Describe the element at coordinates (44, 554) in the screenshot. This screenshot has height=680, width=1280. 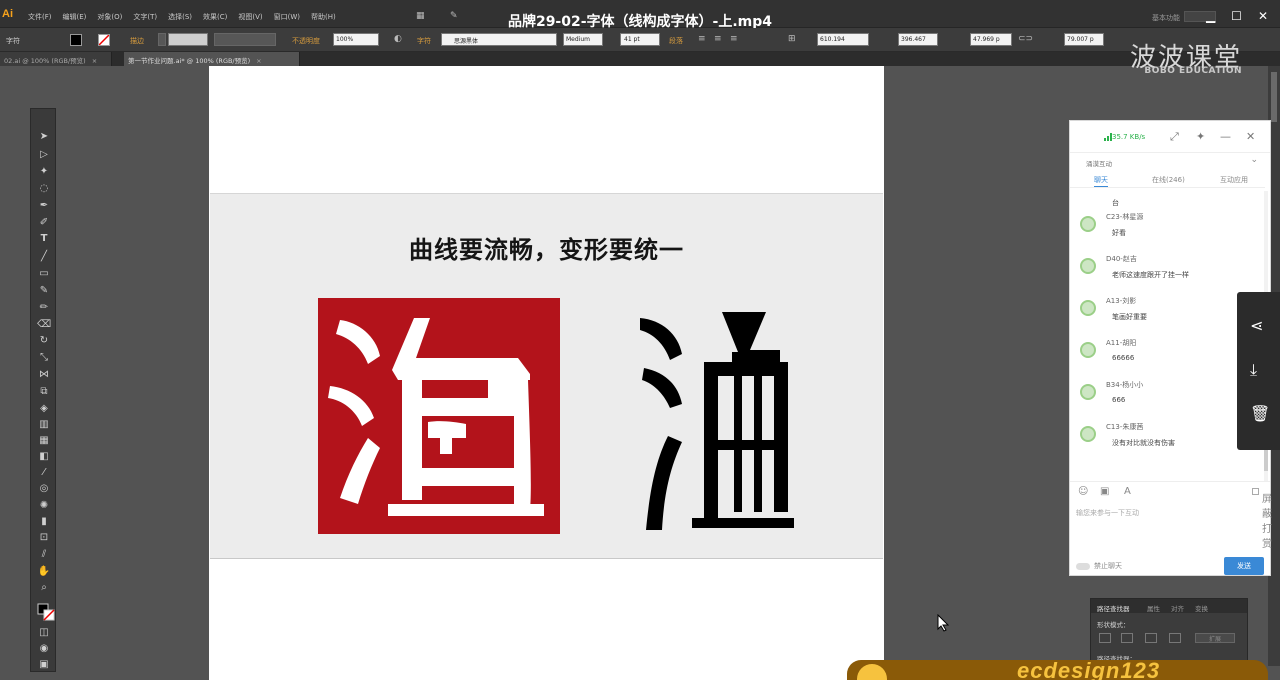
I see `slice-tool-icon: ⫽` at that location.